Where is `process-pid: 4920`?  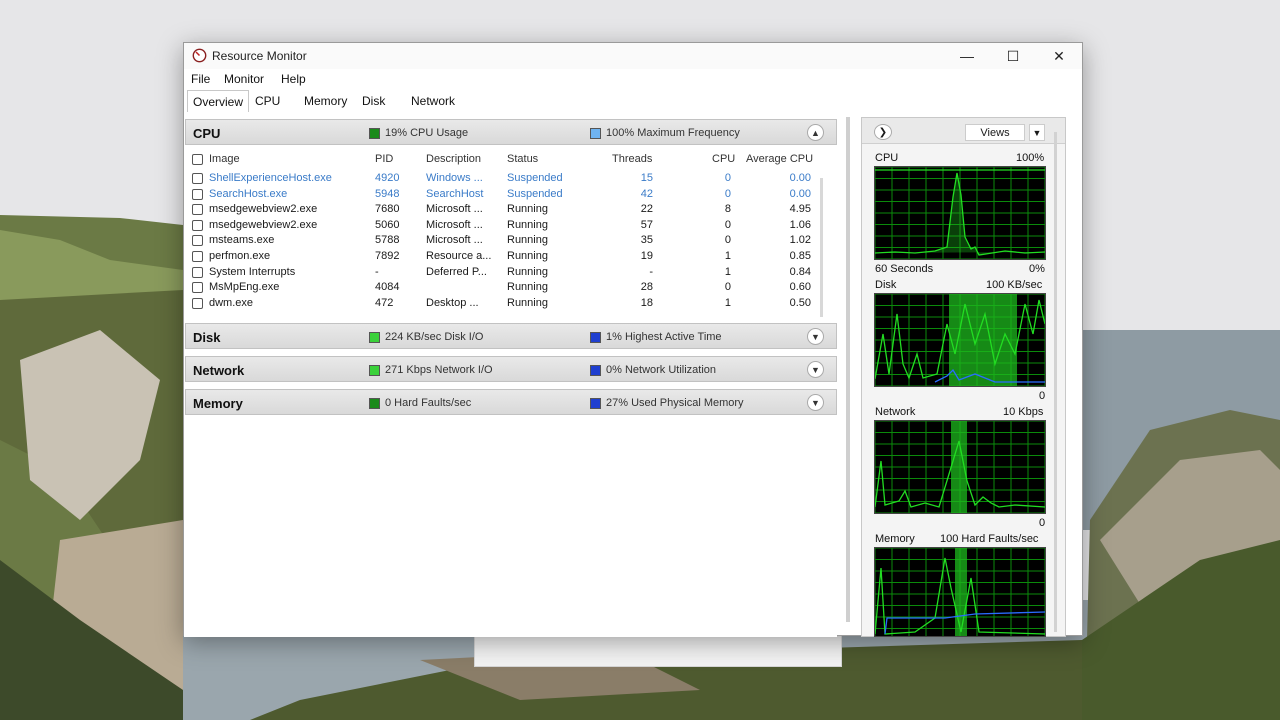
process-pid: 4920 is located at coordinates (387, 178).